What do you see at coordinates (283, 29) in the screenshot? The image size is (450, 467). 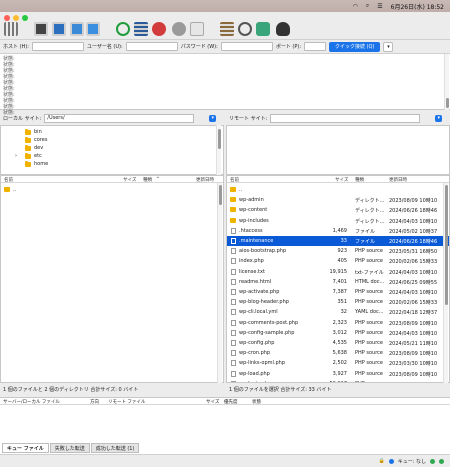 I see `binoculars-icon` at bounding box center [283, 29].